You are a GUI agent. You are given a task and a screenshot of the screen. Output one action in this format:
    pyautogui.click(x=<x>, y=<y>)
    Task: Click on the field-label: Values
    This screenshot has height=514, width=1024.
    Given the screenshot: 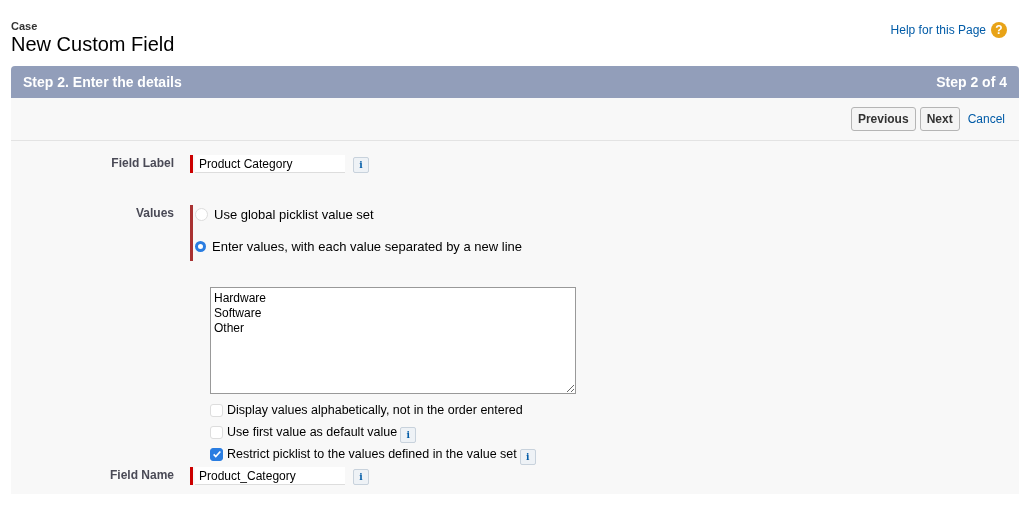 What is the action you would take?
    pyautogui.click(x=154, y=212)
    